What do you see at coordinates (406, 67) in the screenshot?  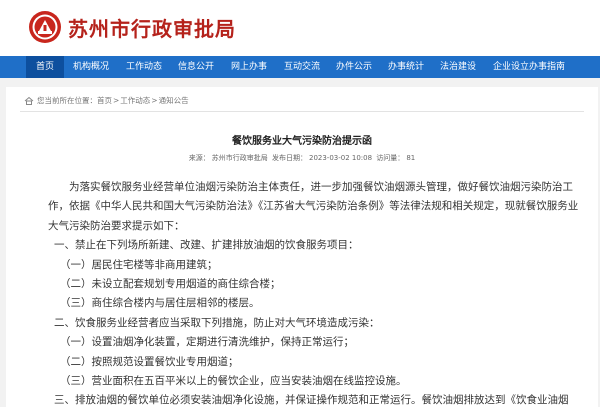 I see `nav-item-service-stats: 办事统计` at bounding box center [406, 67].